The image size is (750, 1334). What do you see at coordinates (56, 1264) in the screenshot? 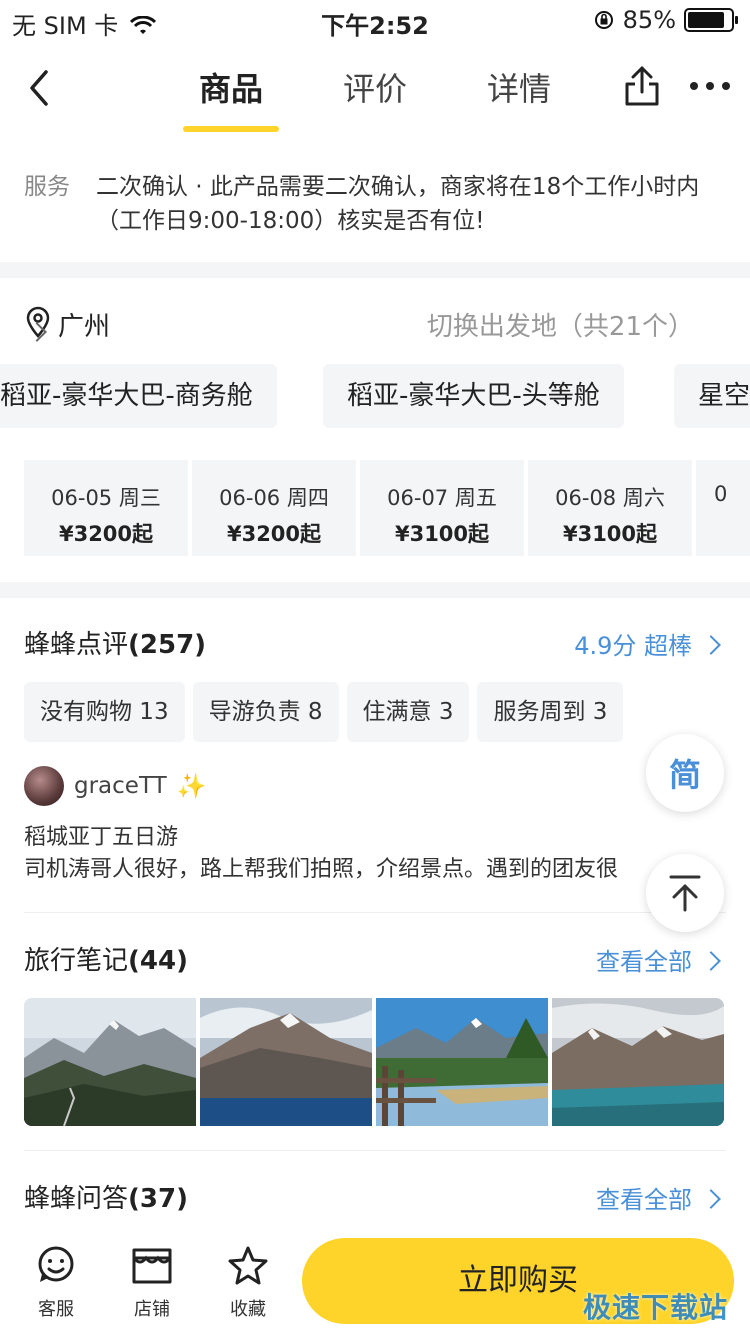
I see `customer-service-icon` at bounding box center [56, 1264].